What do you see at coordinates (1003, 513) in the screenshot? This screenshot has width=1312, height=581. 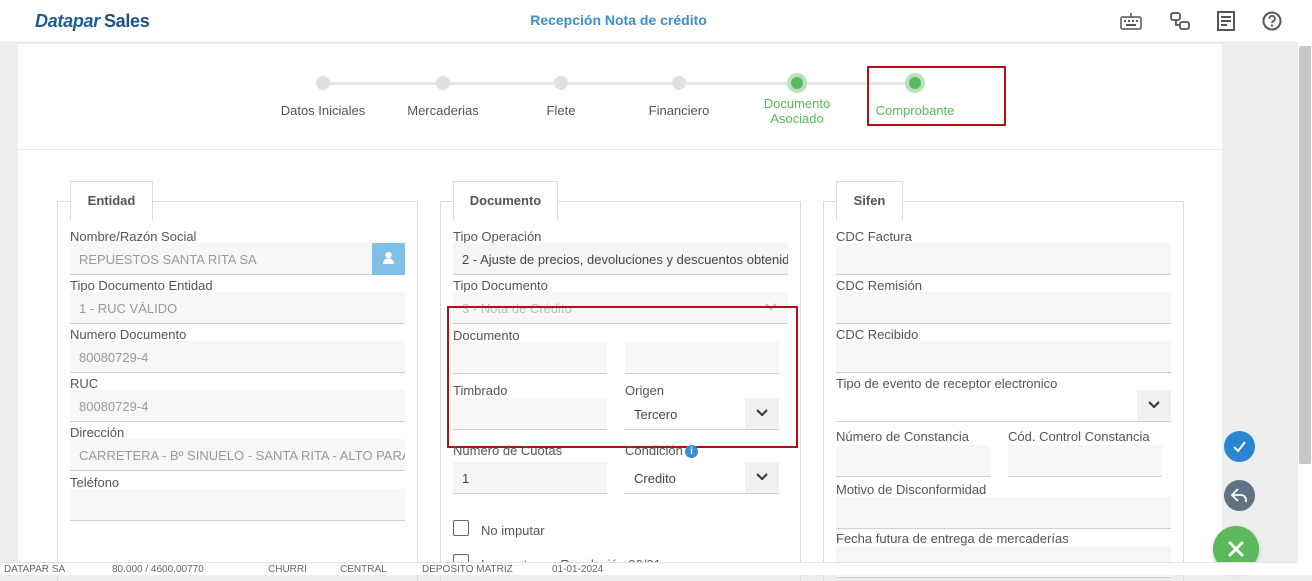 I see `motivo-field` at bounding box center [1003, 513].